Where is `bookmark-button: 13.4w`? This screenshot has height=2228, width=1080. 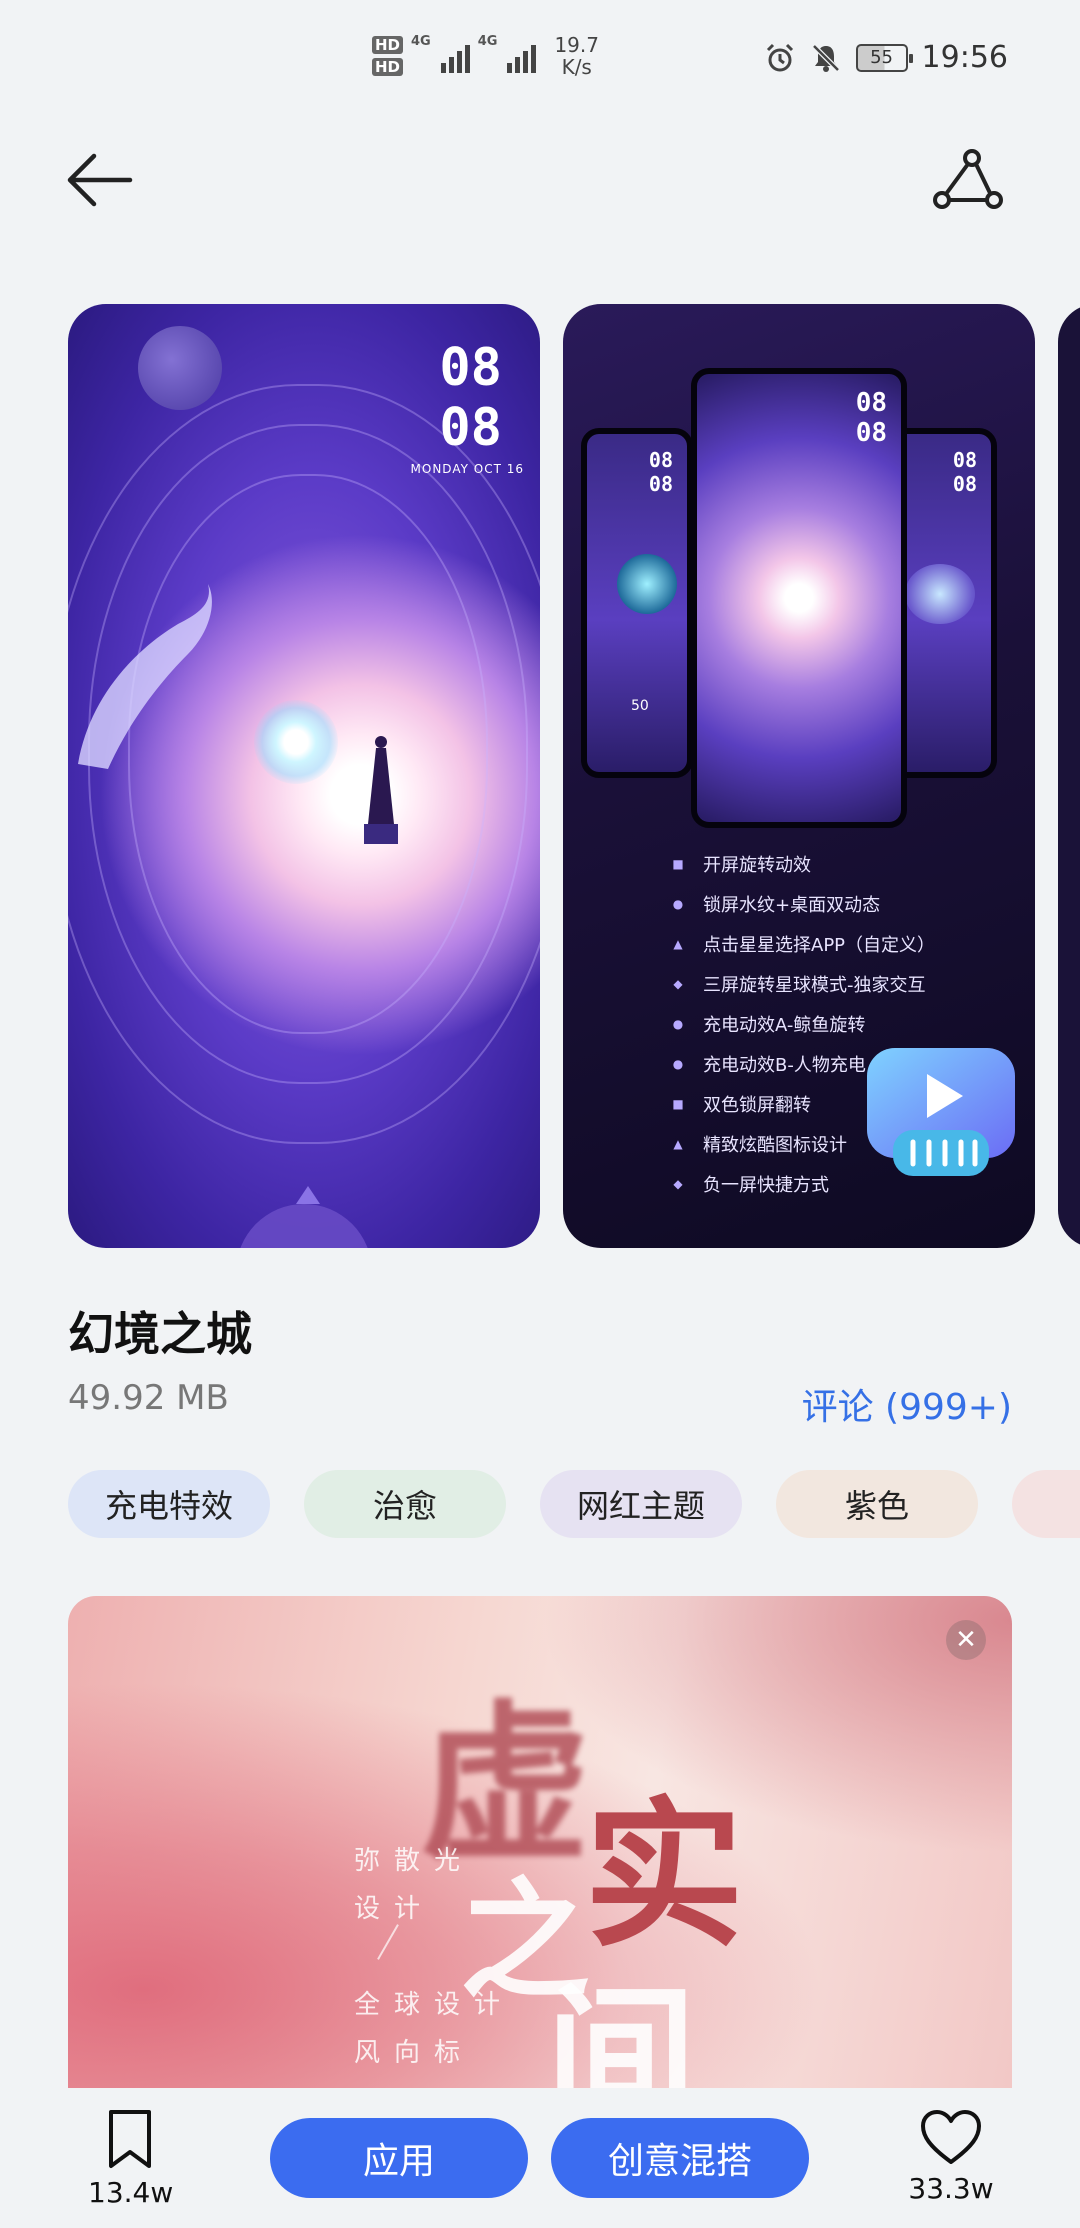
bookmark-button: 13.4w is located at coordinates (131, 2158).